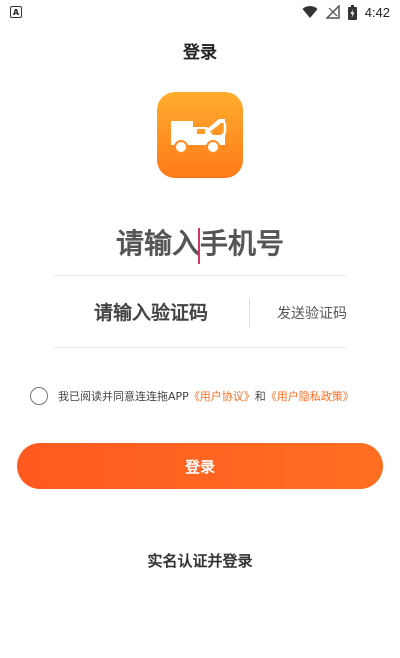 This screenshot has width=400, height=658. What do you see at coordinates (123, 396) in the screenshot?
I see `agreement-prefix: 我已阅读并同意连连拖APP` at bounding box center [123, 396].